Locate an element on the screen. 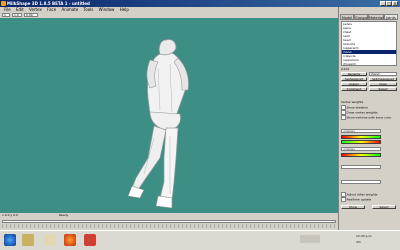 The height and width of the screenshot is (250, 400). tab-groups: Groups is located at coordinates (361, 17).